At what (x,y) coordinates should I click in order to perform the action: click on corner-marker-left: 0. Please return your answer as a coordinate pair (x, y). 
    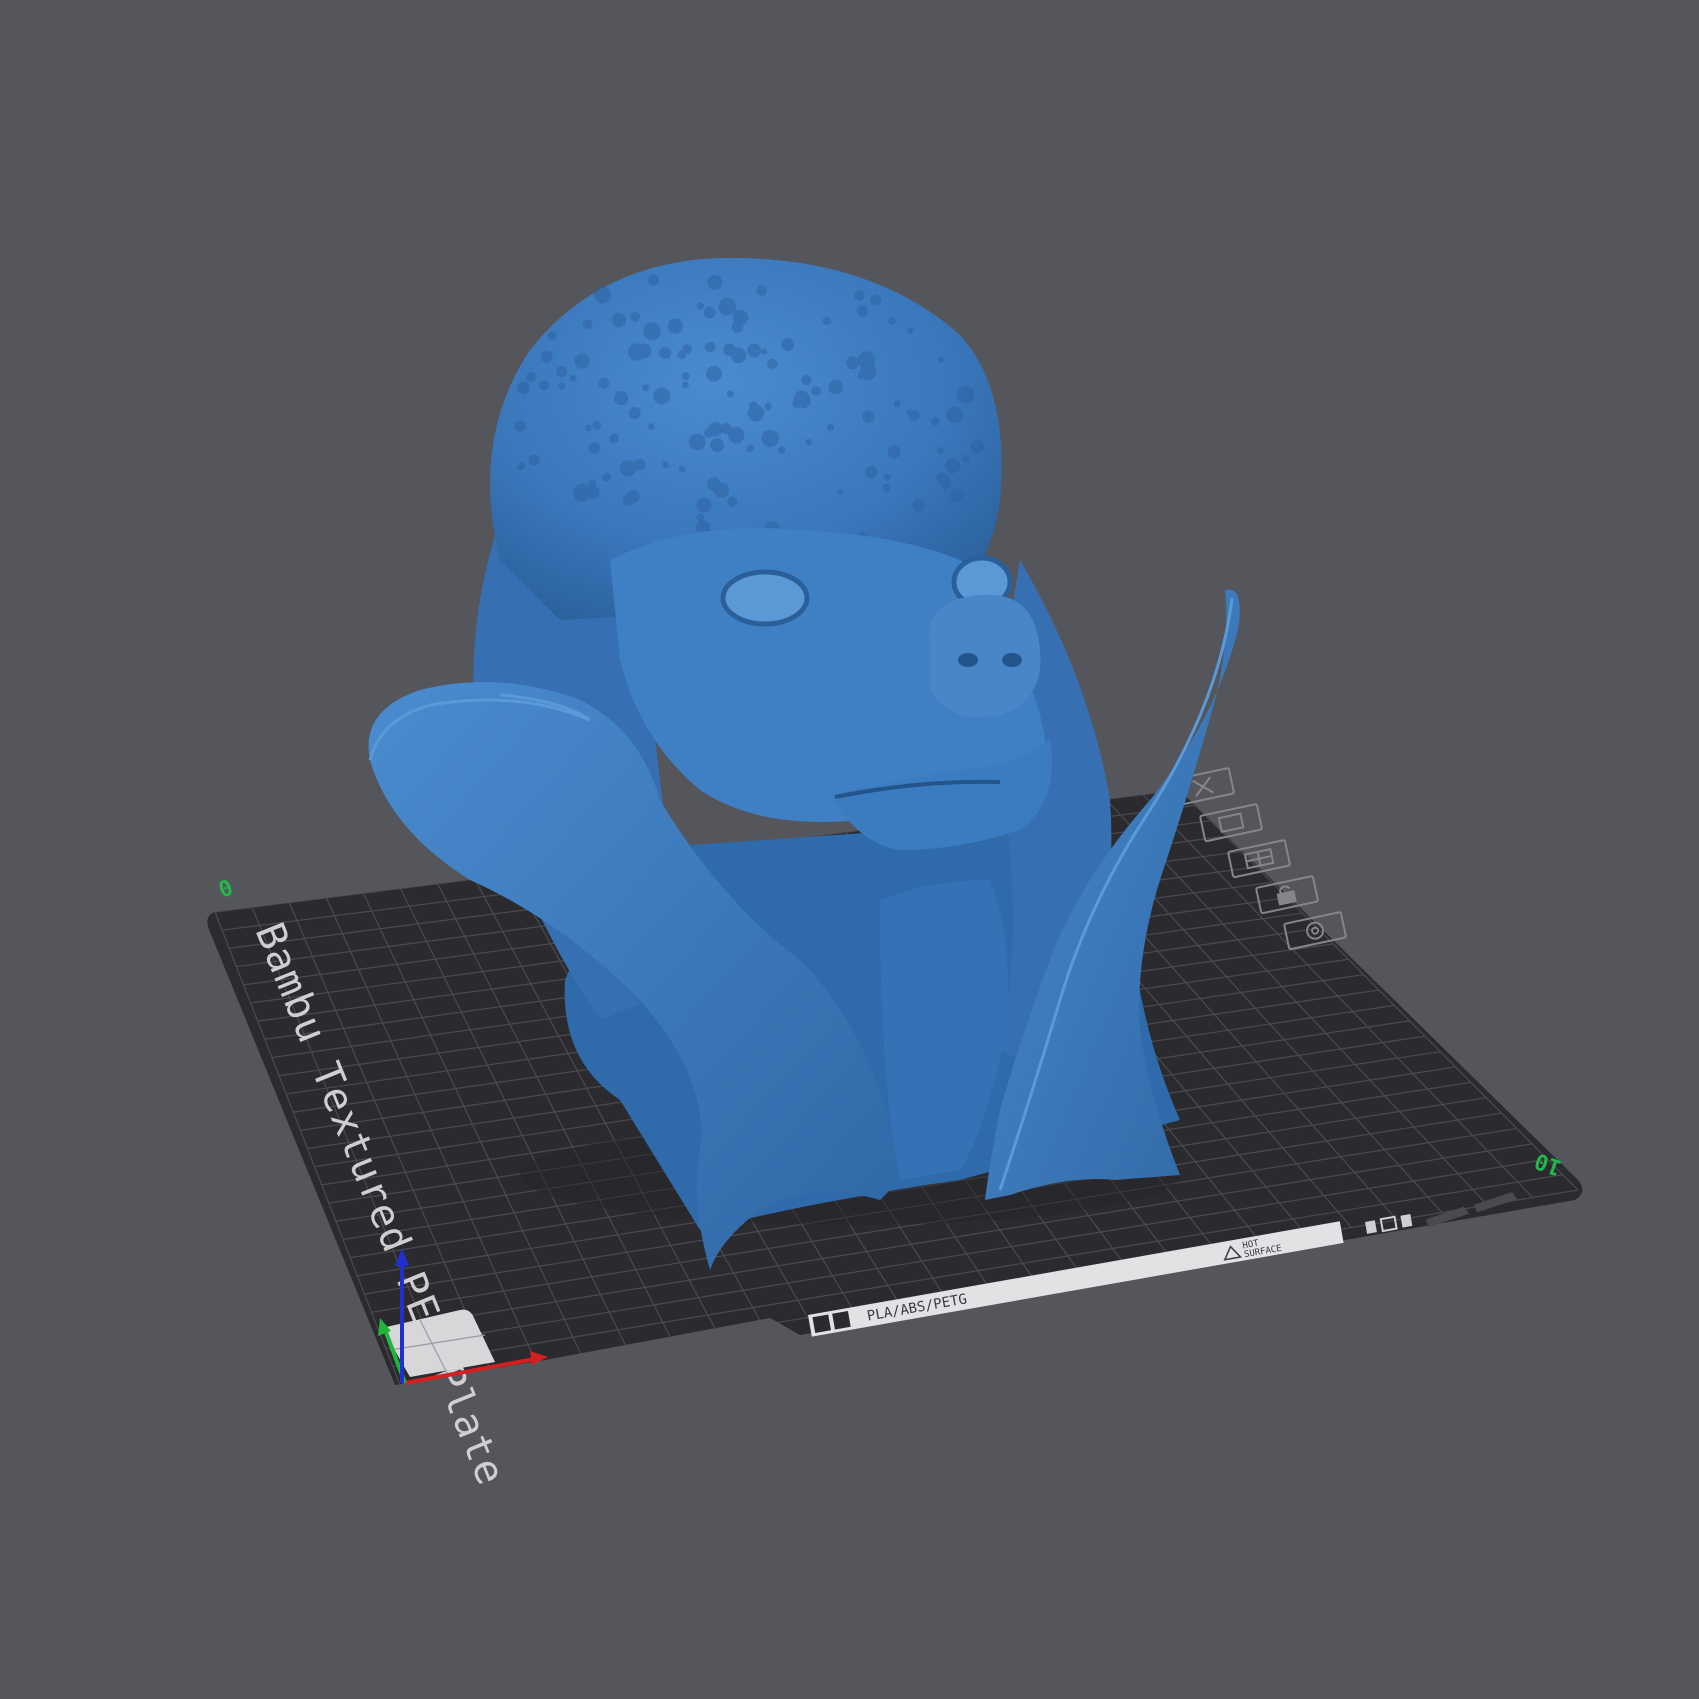
    Looking at the image, I should click on (226, 890).